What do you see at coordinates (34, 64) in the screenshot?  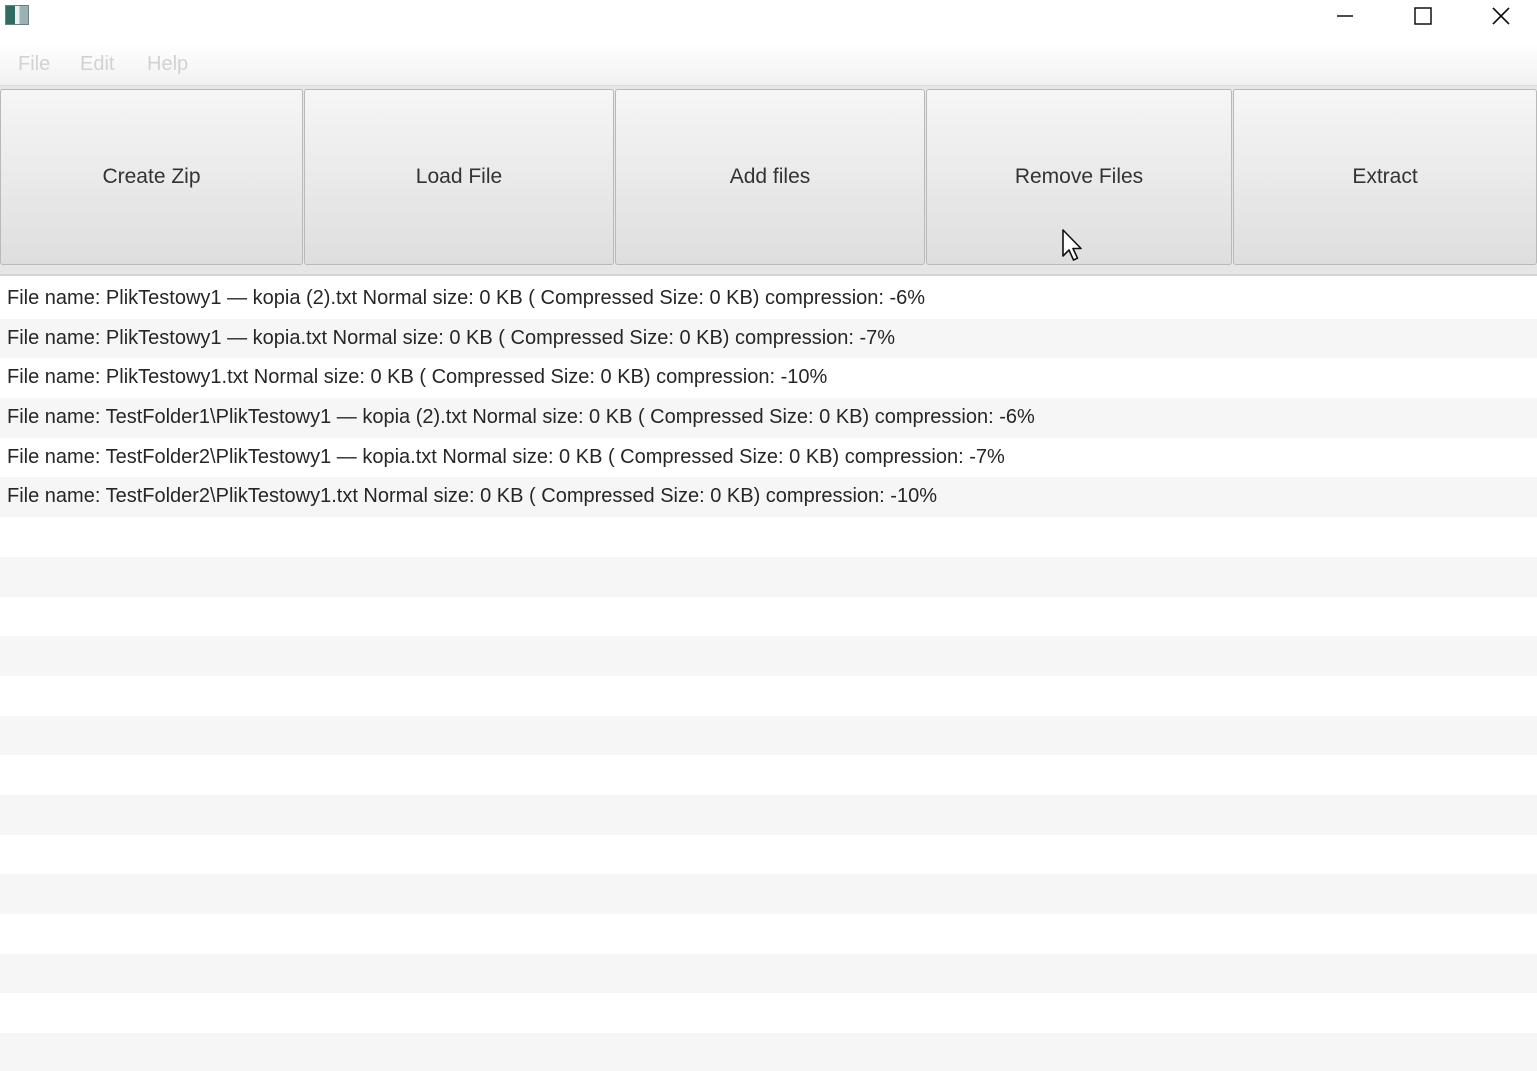 I see `menu-file: File` at bounding box center [34, 64].